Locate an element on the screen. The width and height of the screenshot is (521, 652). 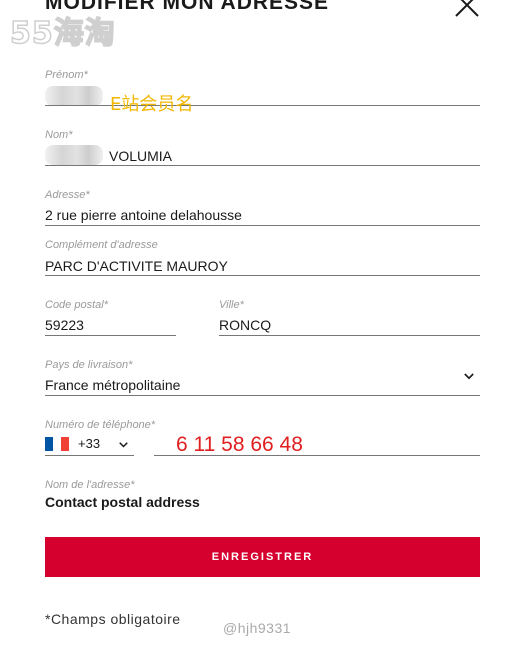
pays-value: France métropolitaine is located at coordinates (113, 385).